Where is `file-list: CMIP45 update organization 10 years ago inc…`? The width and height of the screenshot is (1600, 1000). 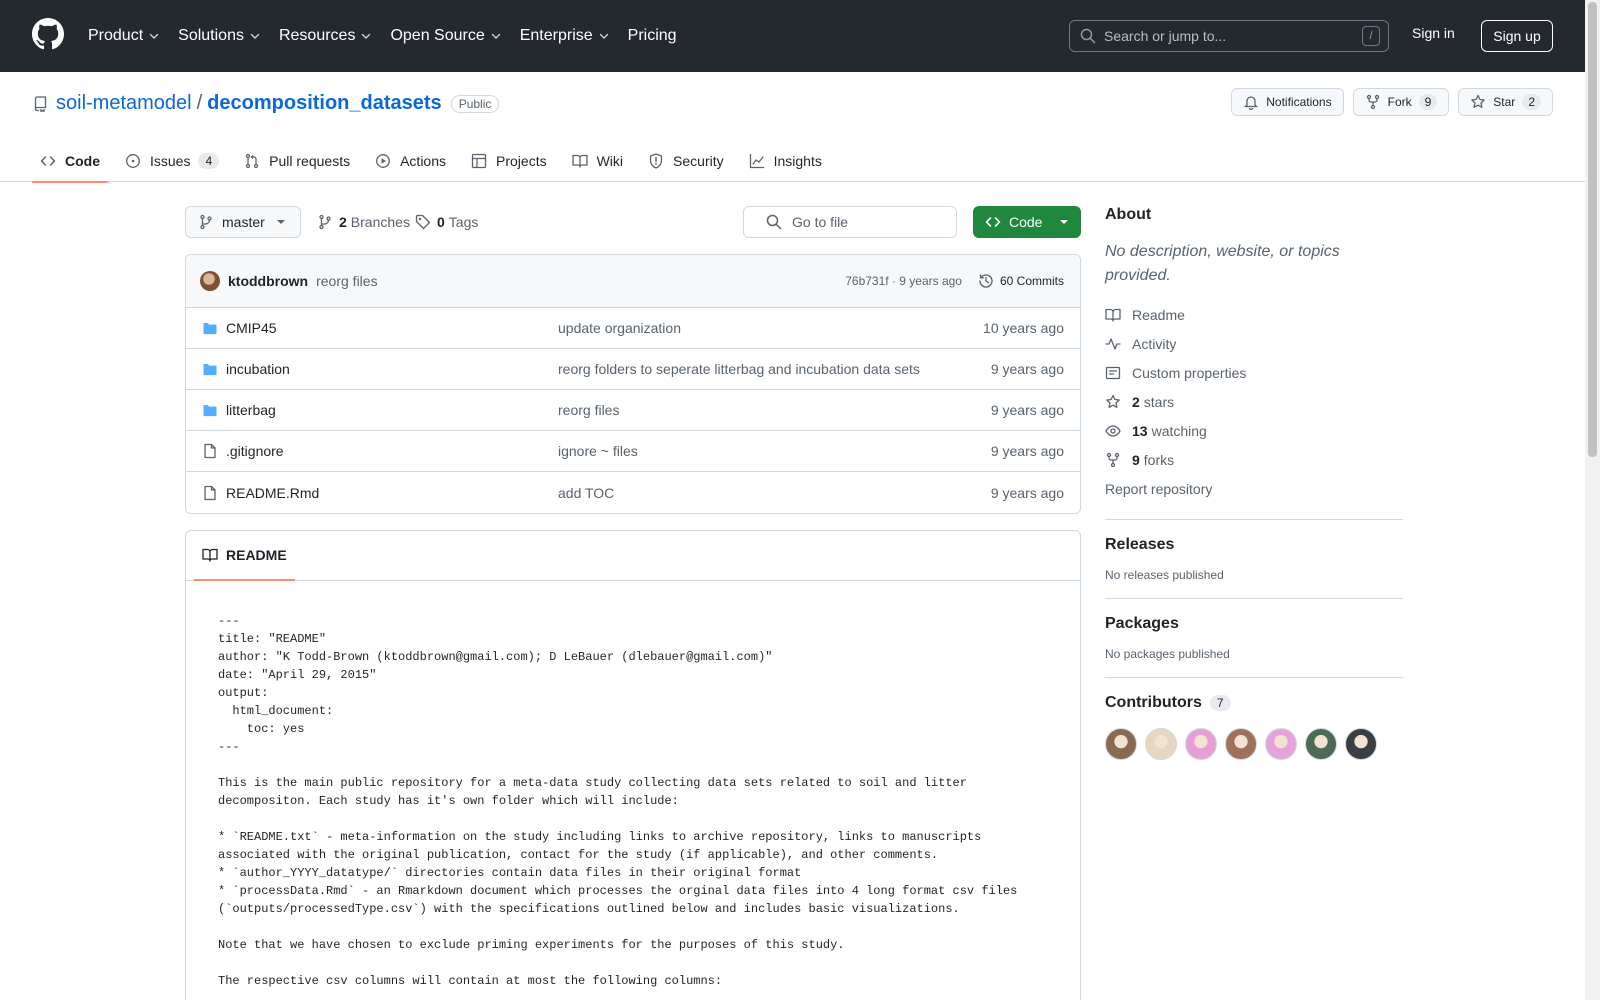 file-list: CMIP45 update organization 10 years ago inc… is located at coordinates (633, 410).